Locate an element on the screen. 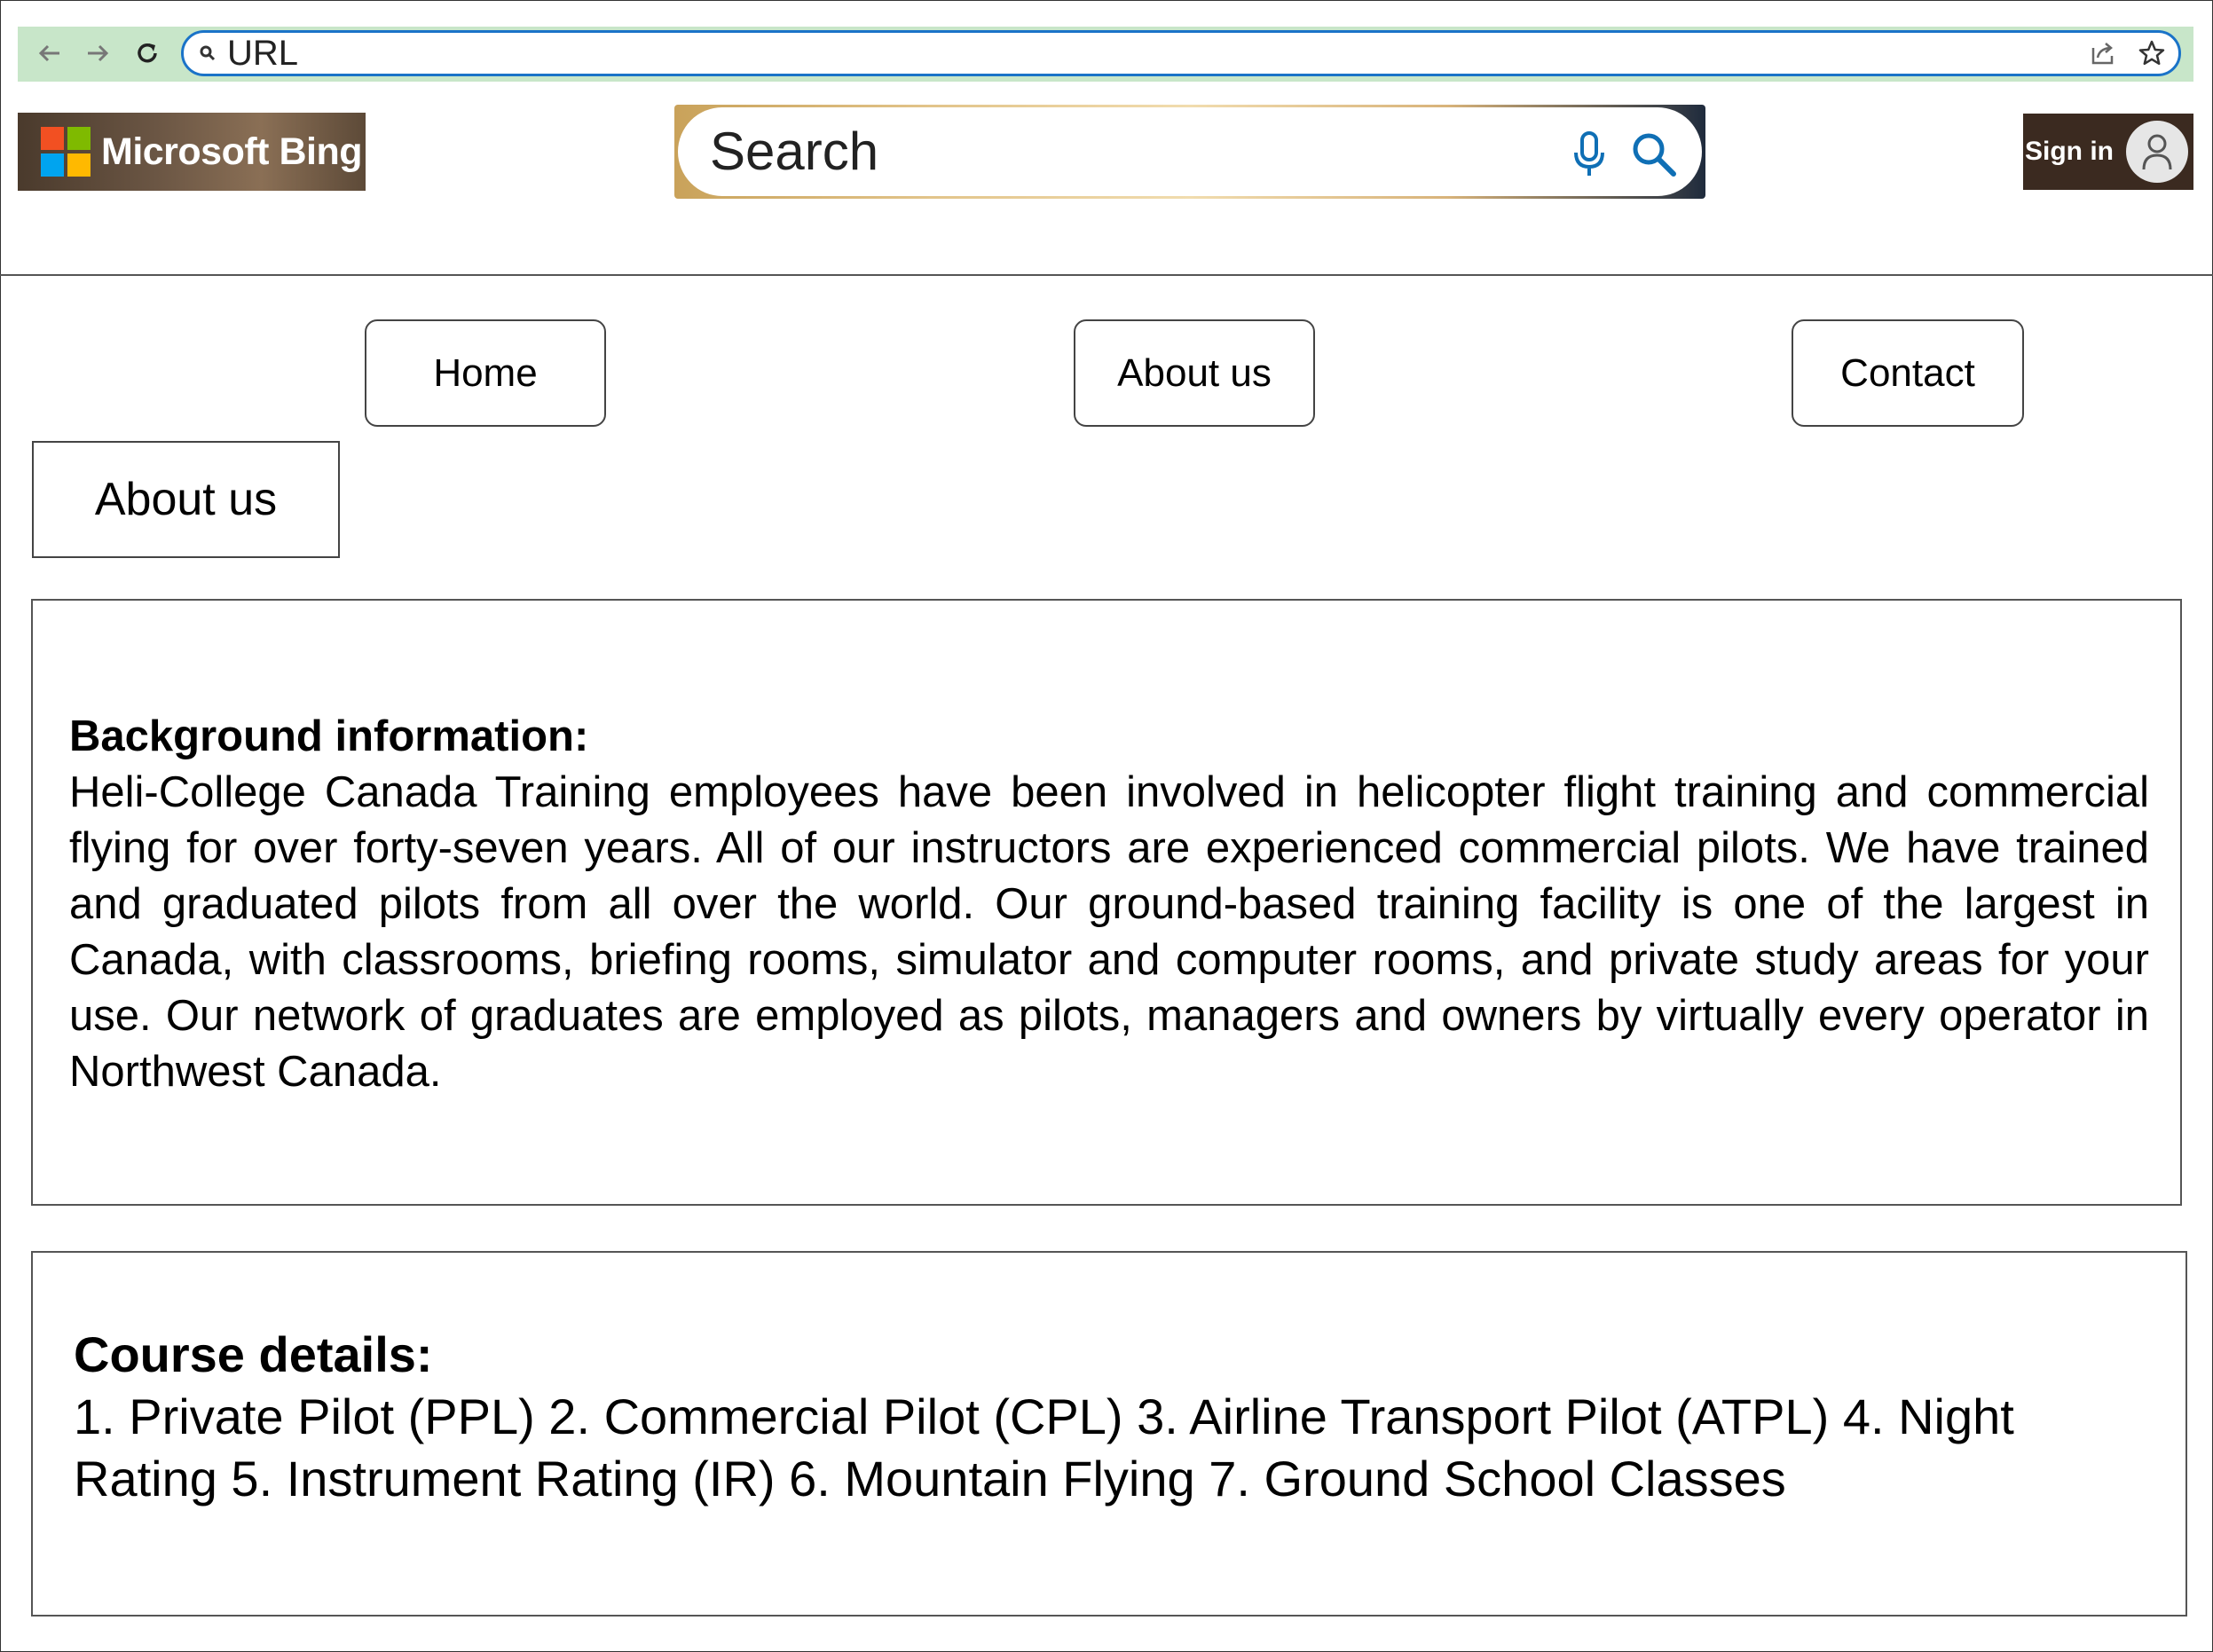 This screenshot has width=2213, height=1652. windows-logo-icon is located at coordinates (66, 152).